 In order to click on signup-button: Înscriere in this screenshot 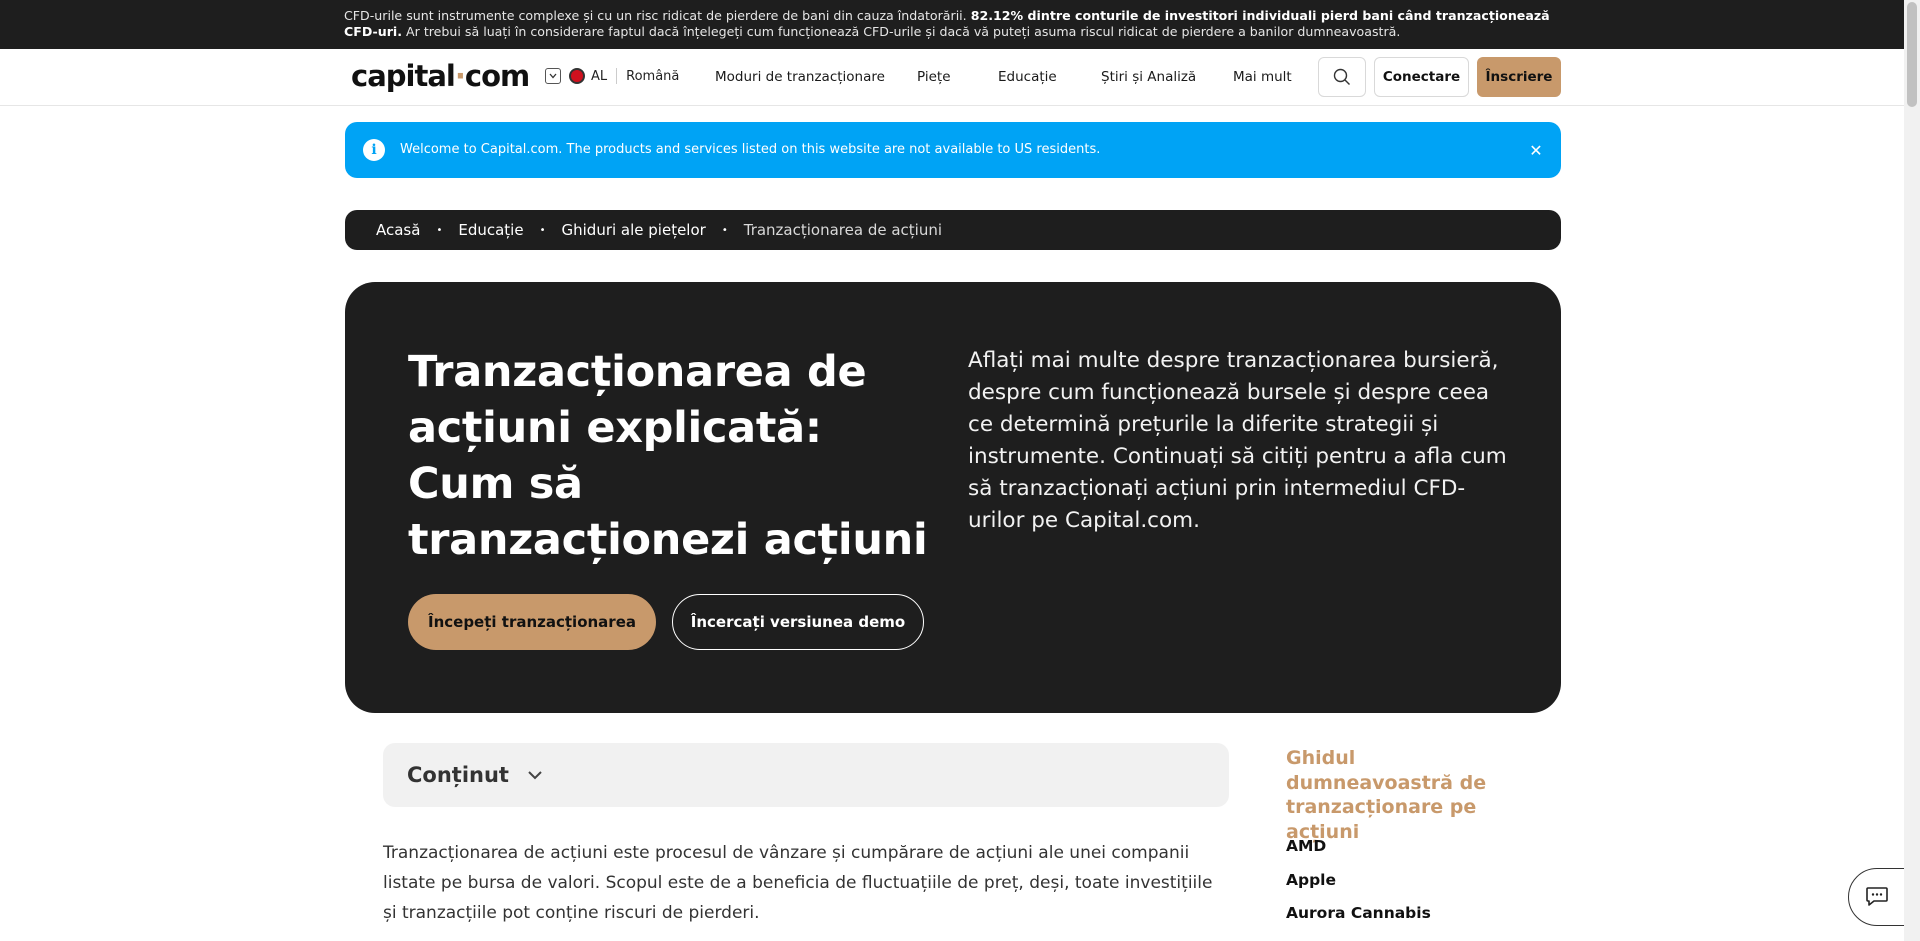, I will do `click(1519, 77)`.